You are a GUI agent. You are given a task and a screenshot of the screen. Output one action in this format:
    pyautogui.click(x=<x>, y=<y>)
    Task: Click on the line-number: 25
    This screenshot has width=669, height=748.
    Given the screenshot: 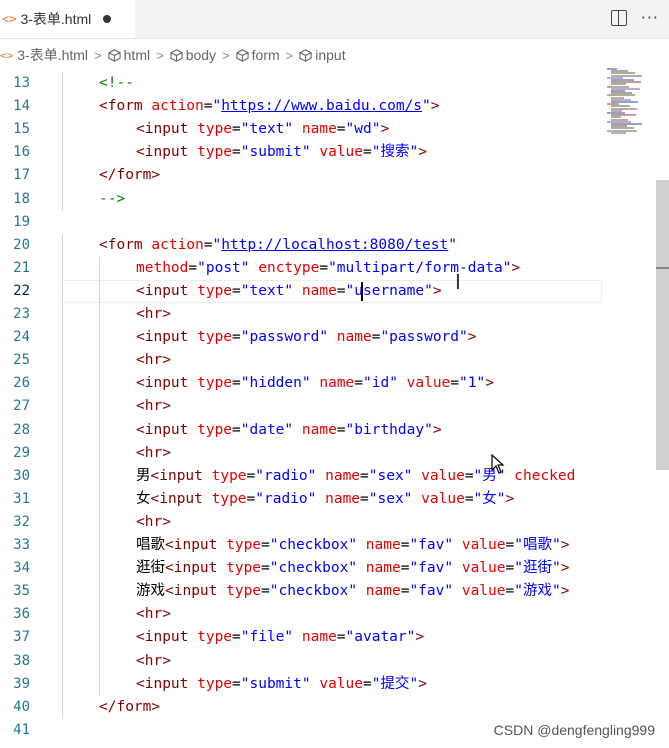 What is the action you would take?
    pyautogui.click(x=21, y=360)
    